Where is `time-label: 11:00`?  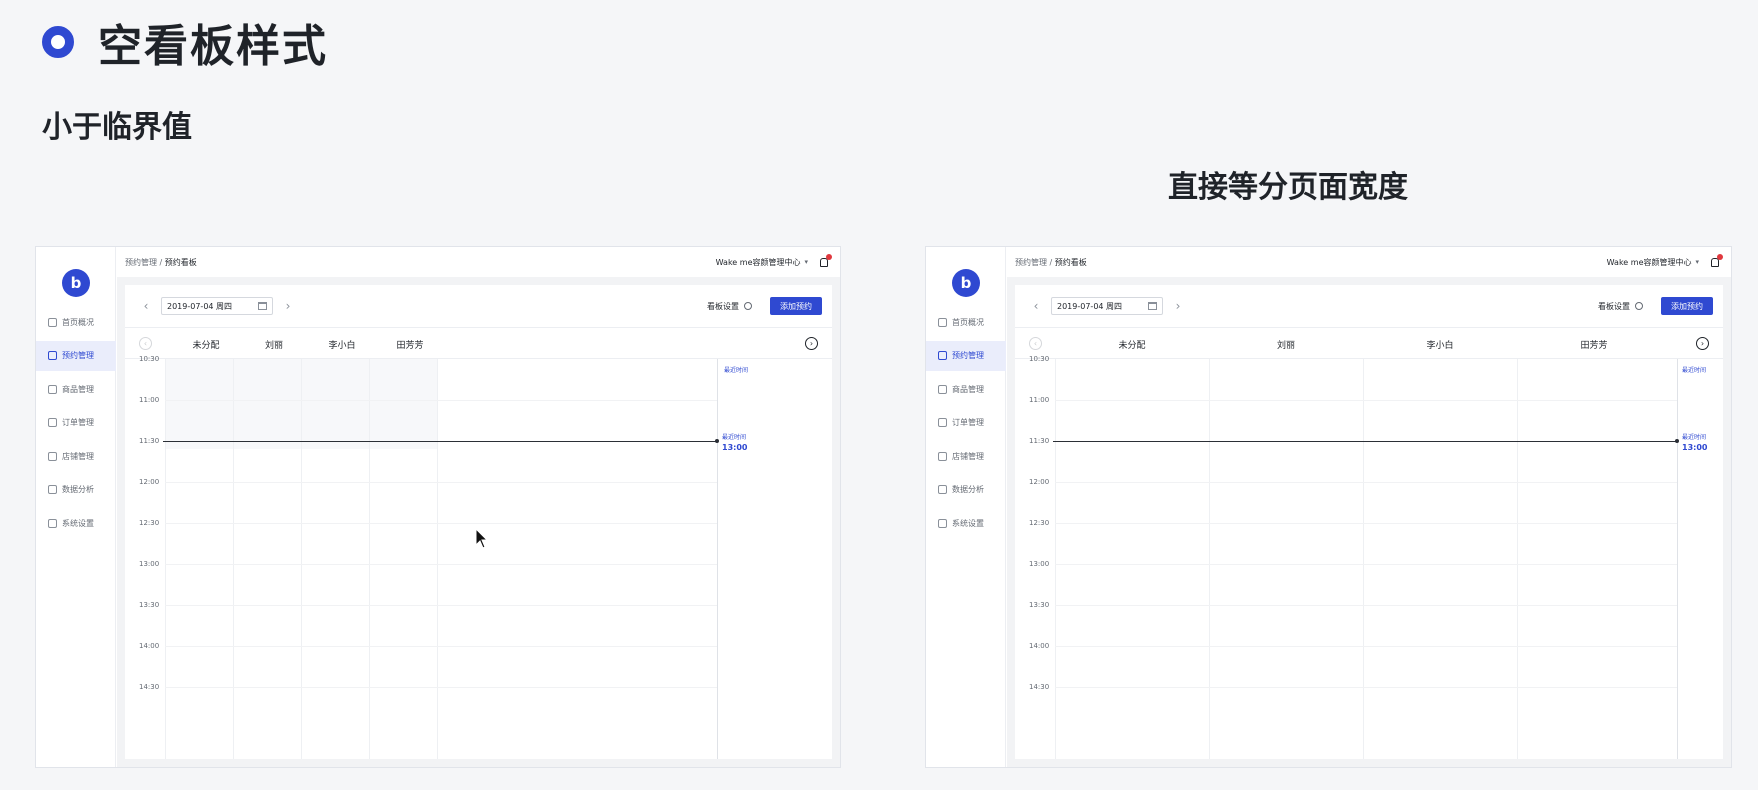
time-label: 11:00 is located at coordinates (149, 400).